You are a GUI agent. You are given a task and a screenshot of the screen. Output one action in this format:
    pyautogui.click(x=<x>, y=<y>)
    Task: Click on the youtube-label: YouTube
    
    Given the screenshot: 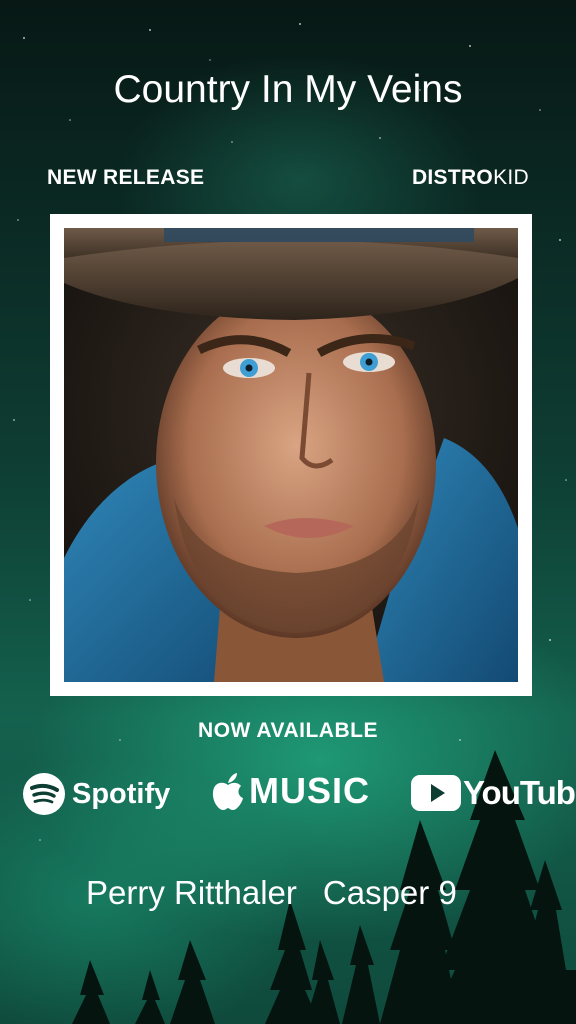 What is the action you would take?
    pyautogui.click(x=519, y=792)
    